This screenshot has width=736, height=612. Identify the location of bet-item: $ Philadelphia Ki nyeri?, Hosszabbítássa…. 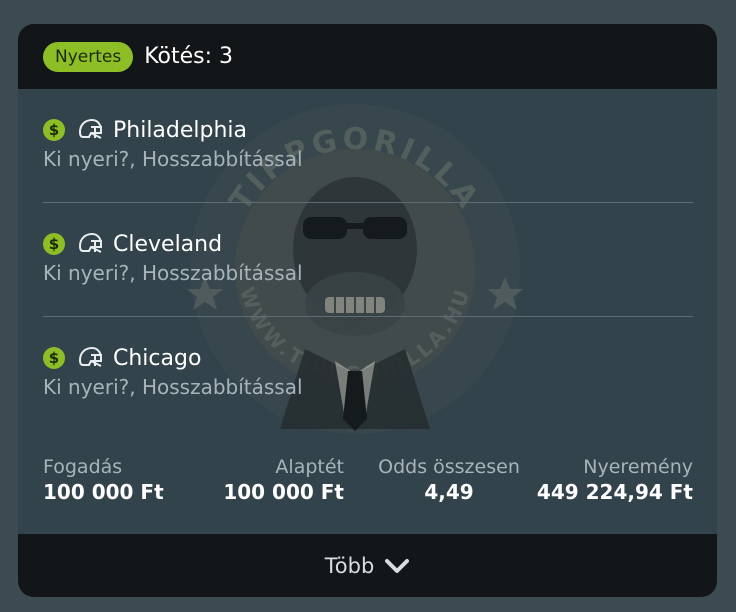
(368, 143).